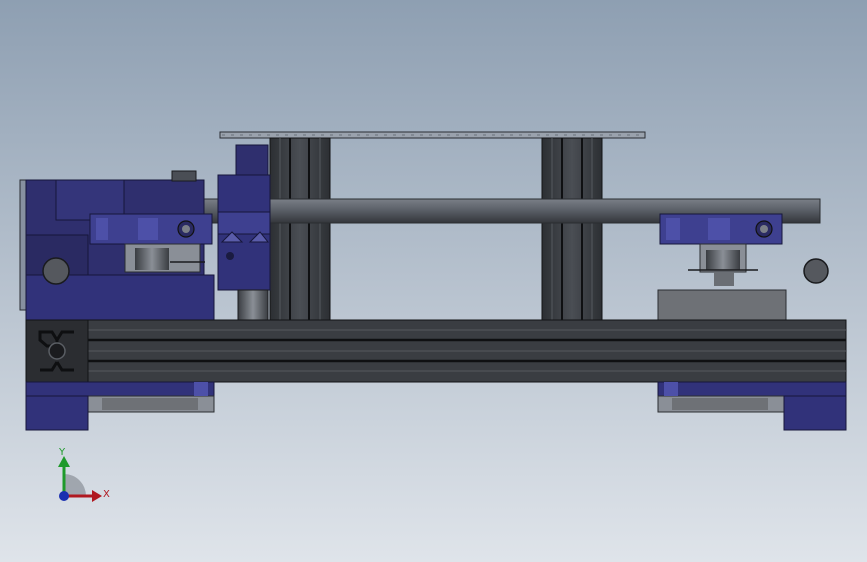  I want to click on right-vertical-extrusion, so click(572, 230).